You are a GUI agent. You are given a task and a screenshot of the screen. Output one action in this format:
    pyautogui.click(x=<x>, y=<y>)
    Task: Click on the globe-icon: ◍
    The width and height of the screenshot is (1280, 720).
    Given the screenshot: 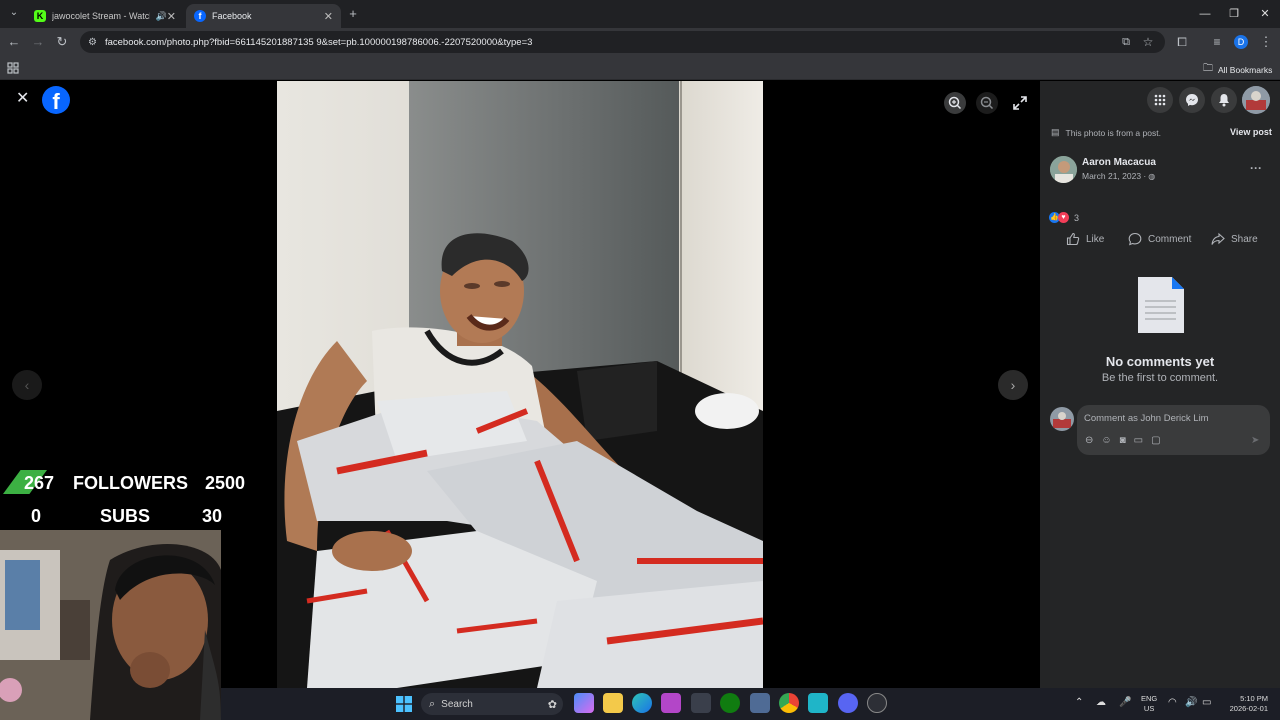 What is the action you would take?
    pyautogui.click(x=1152, y=176)
    